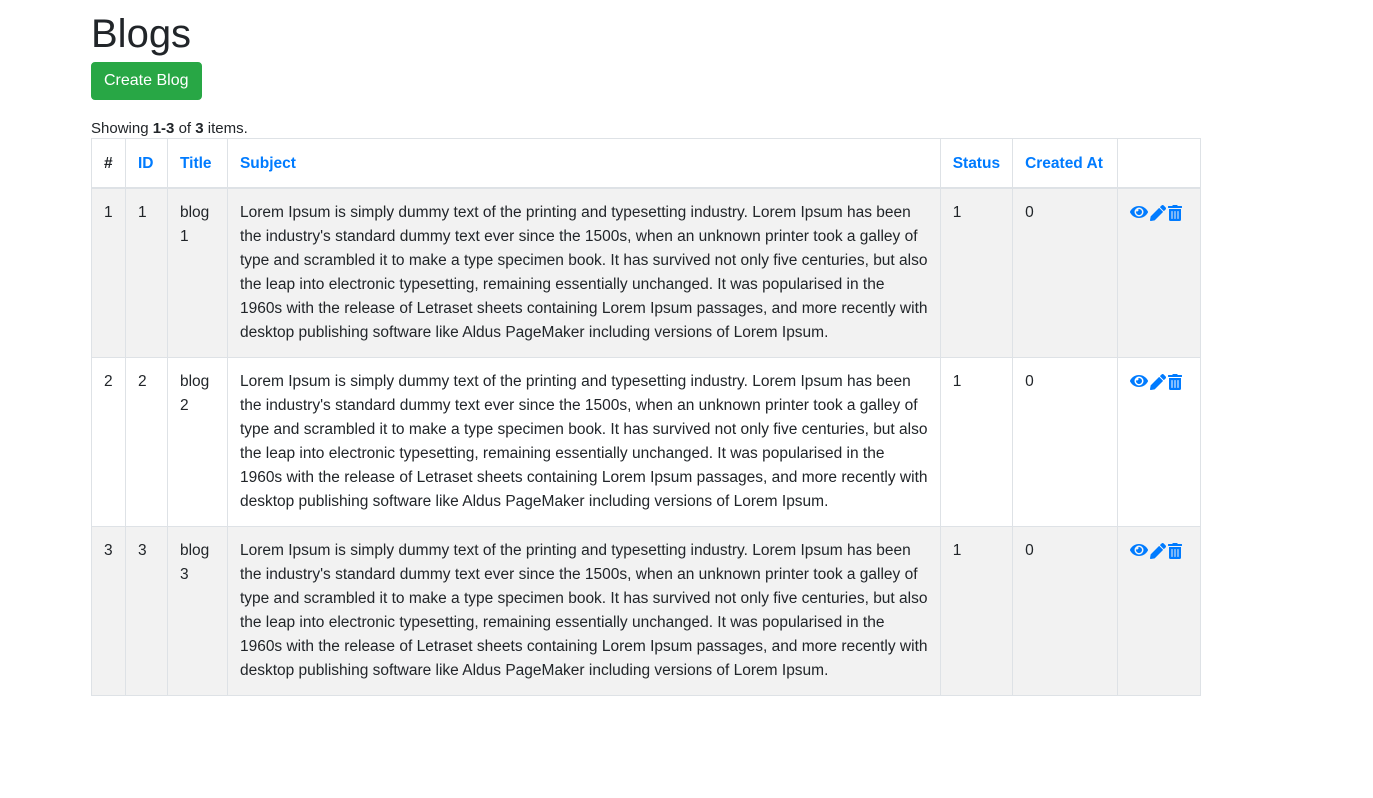 This screenshot has height=798, width=1373. What do you see at coordinates (108, 272) in the screenshot?
I see `cell-row-number: 1` at bounding box center [108, 272].